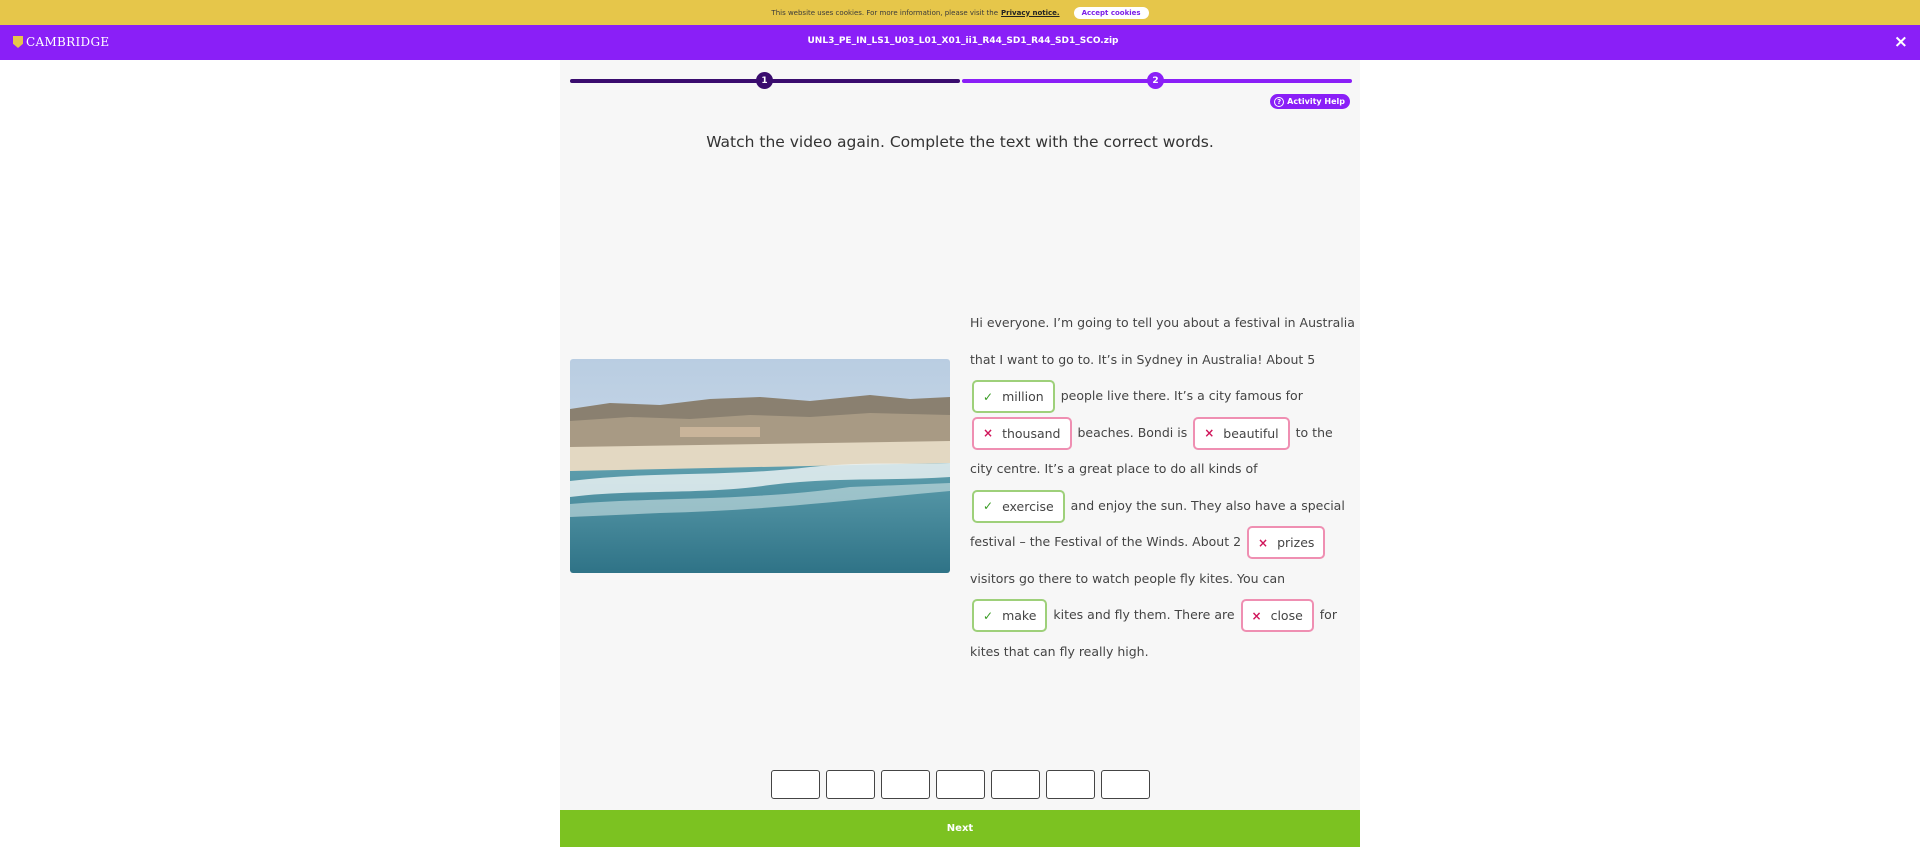  I want to click on step-2-dot: 2, so click(1155, 80).